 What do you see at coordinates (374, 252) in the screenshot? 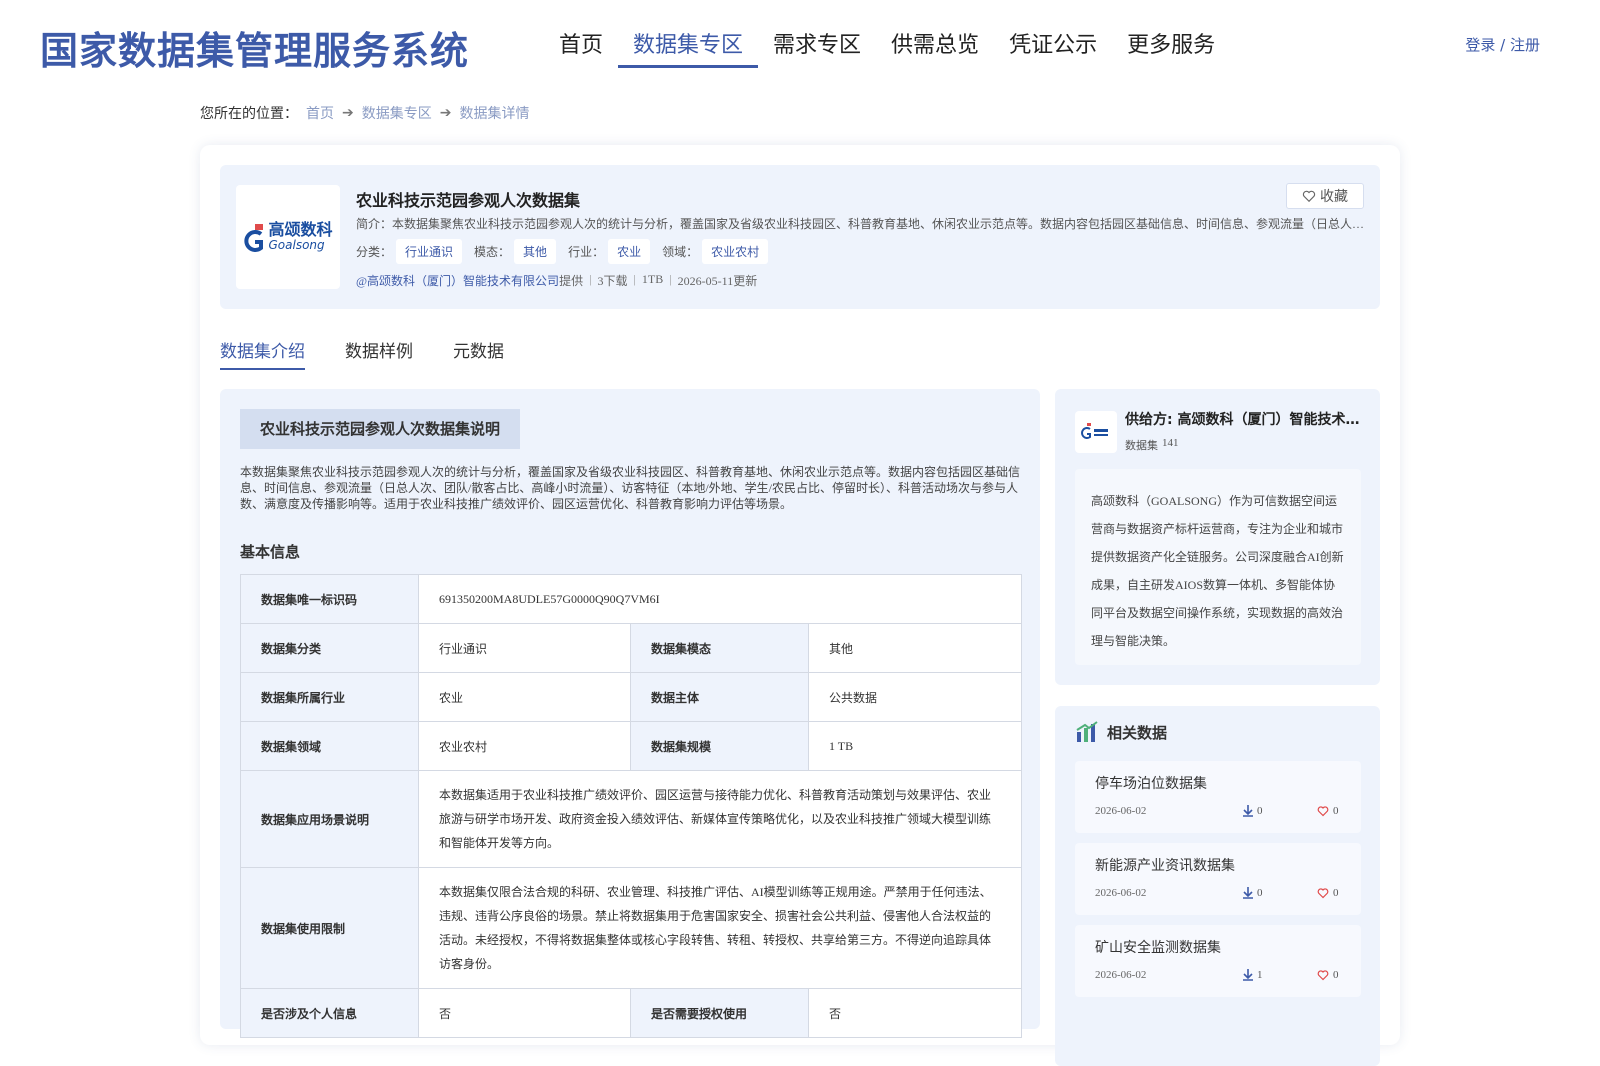
I see `tag-label-category: 分类：` at bounding box center [374, 252].